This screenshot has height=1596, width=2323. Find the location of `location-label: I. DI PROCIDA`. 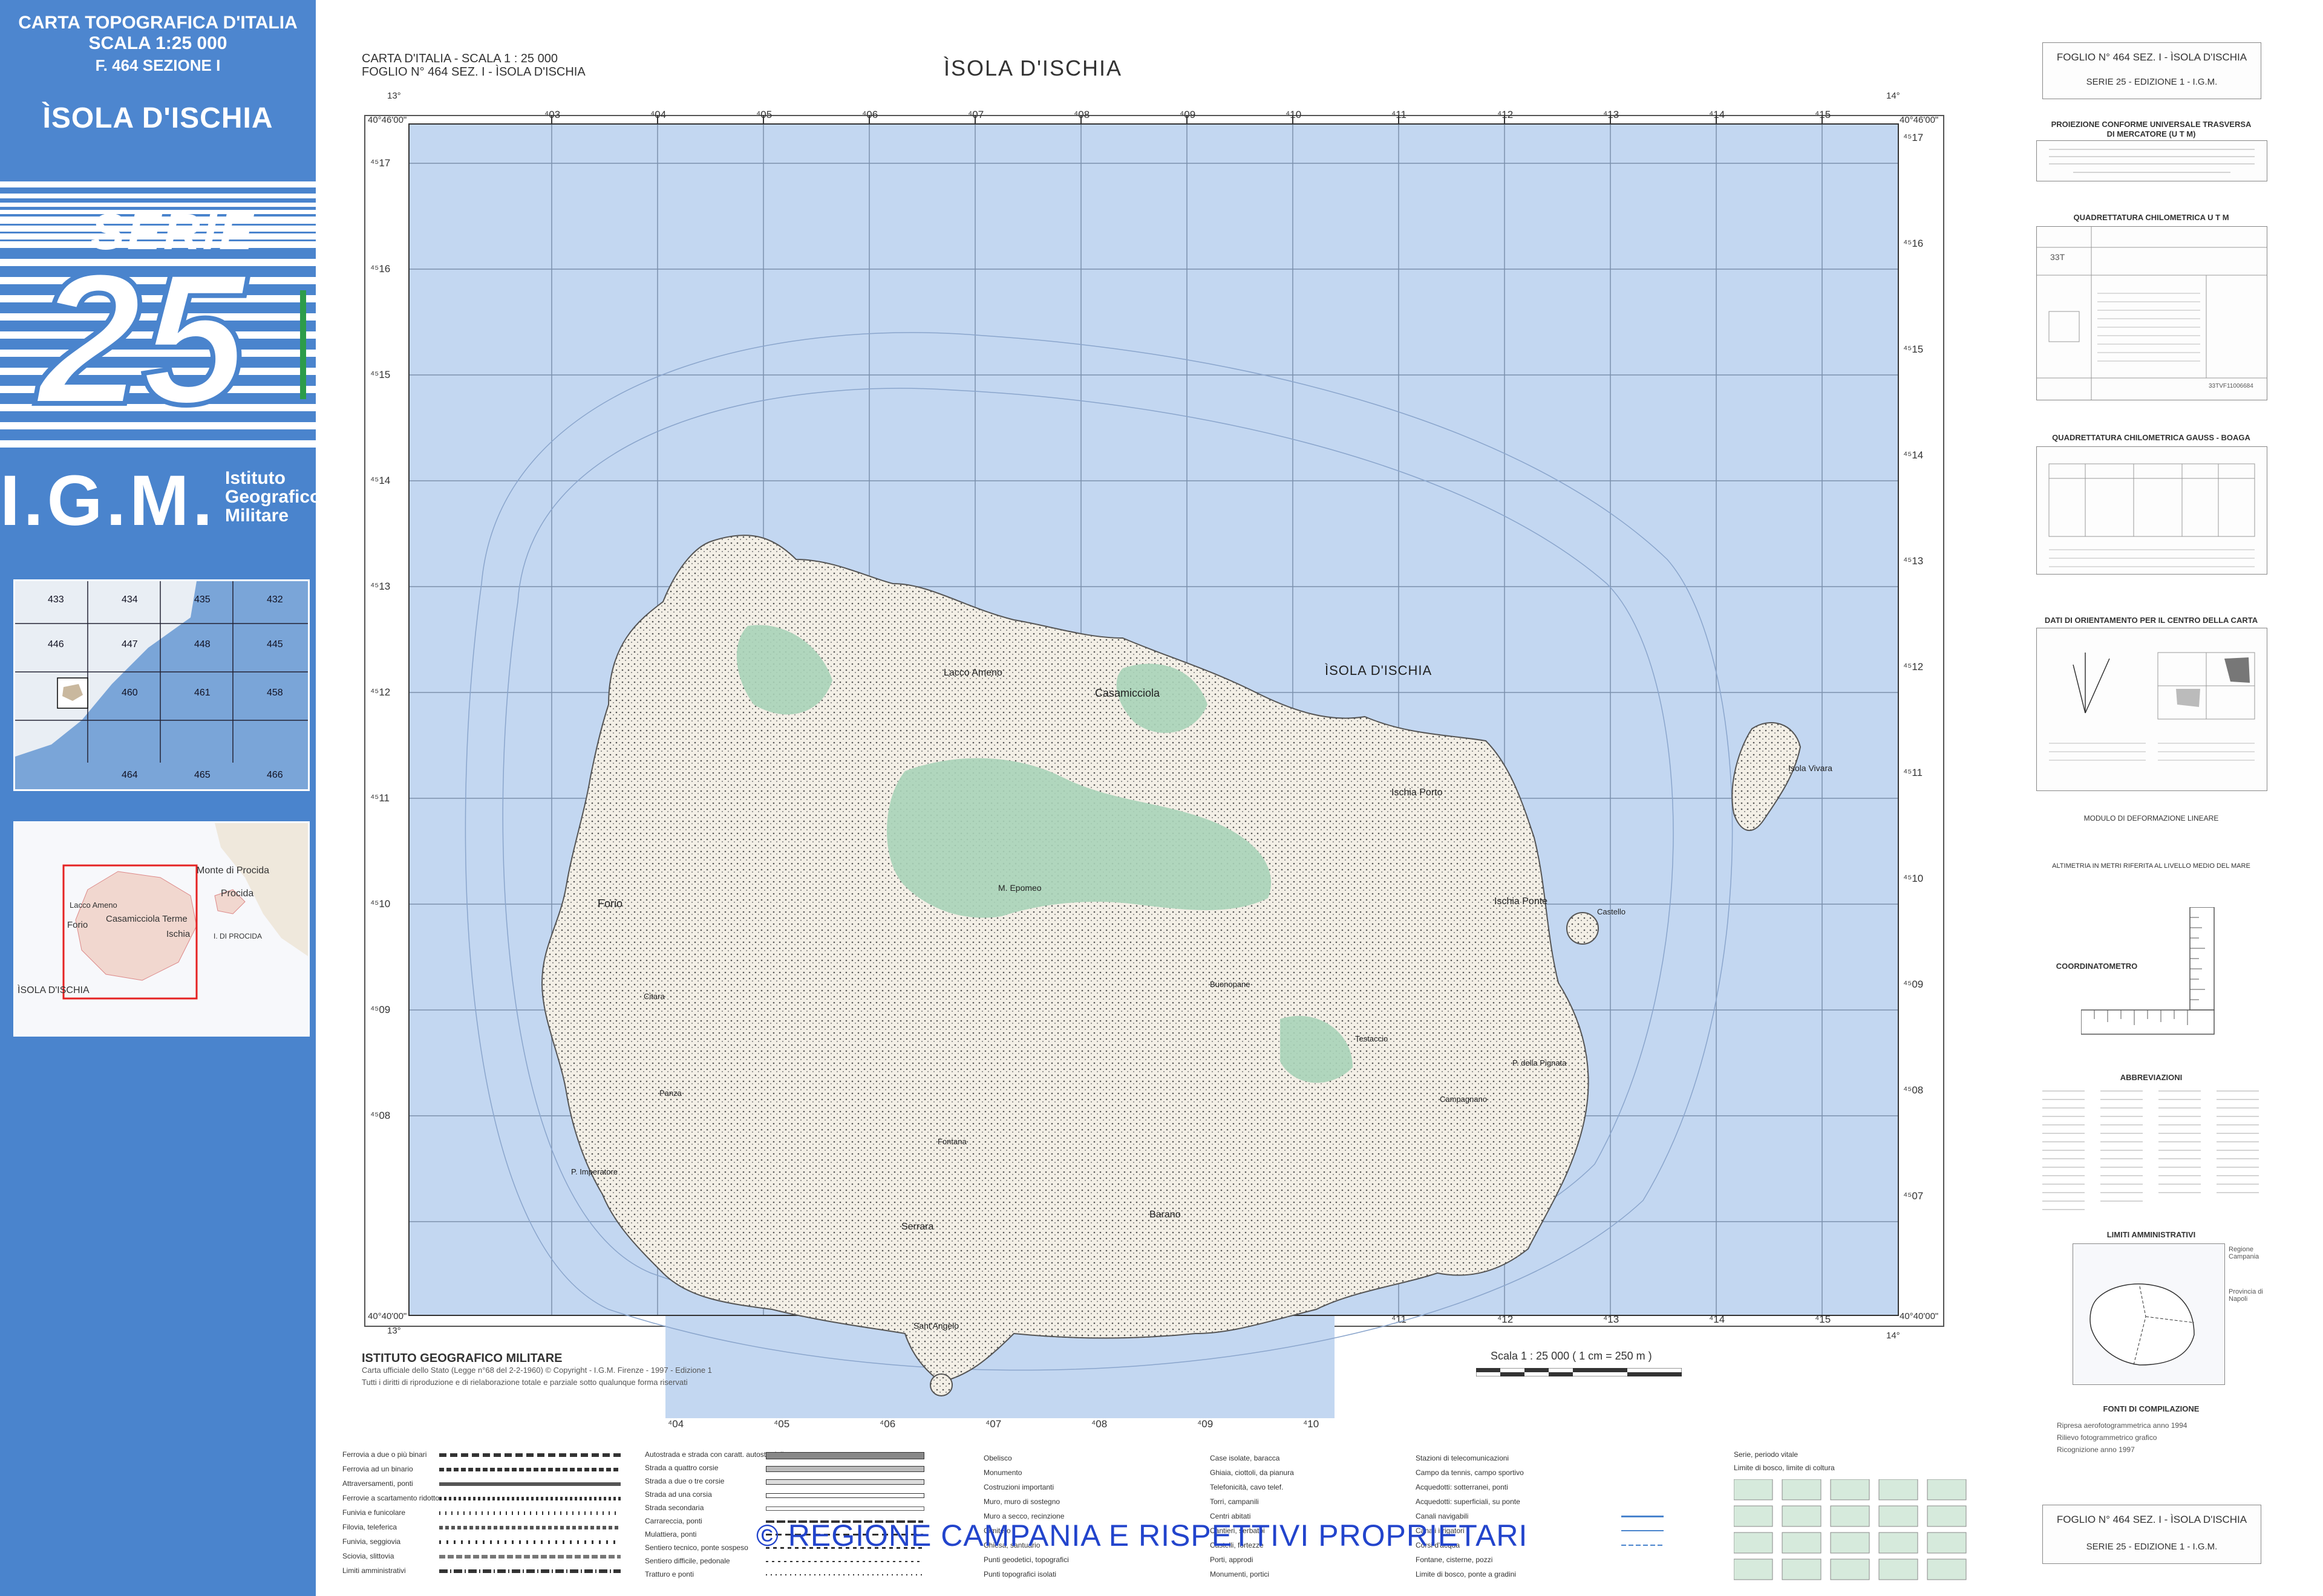

location-label: I. DI PROCIDA is located at coordinates (238, 936).